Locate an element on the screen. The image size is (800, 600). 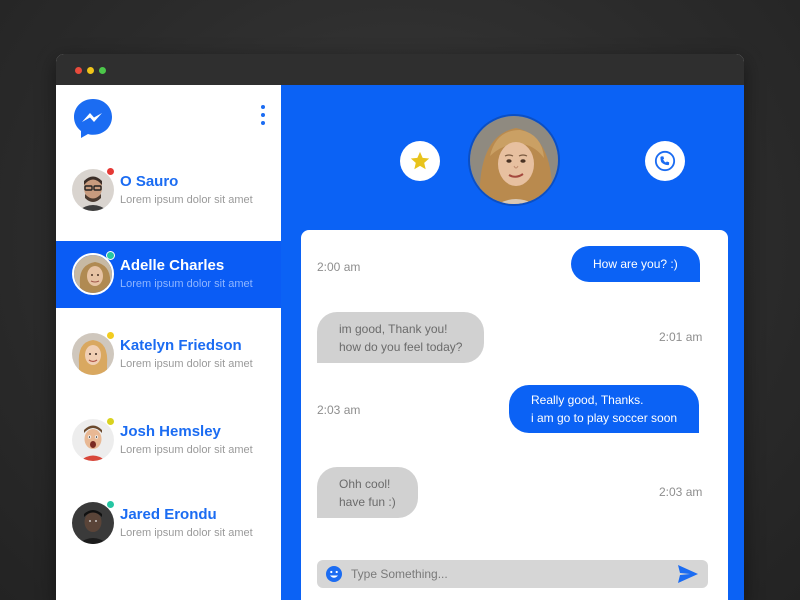
message-timestamp: 2:01 am is located at coordinates (681, 337).